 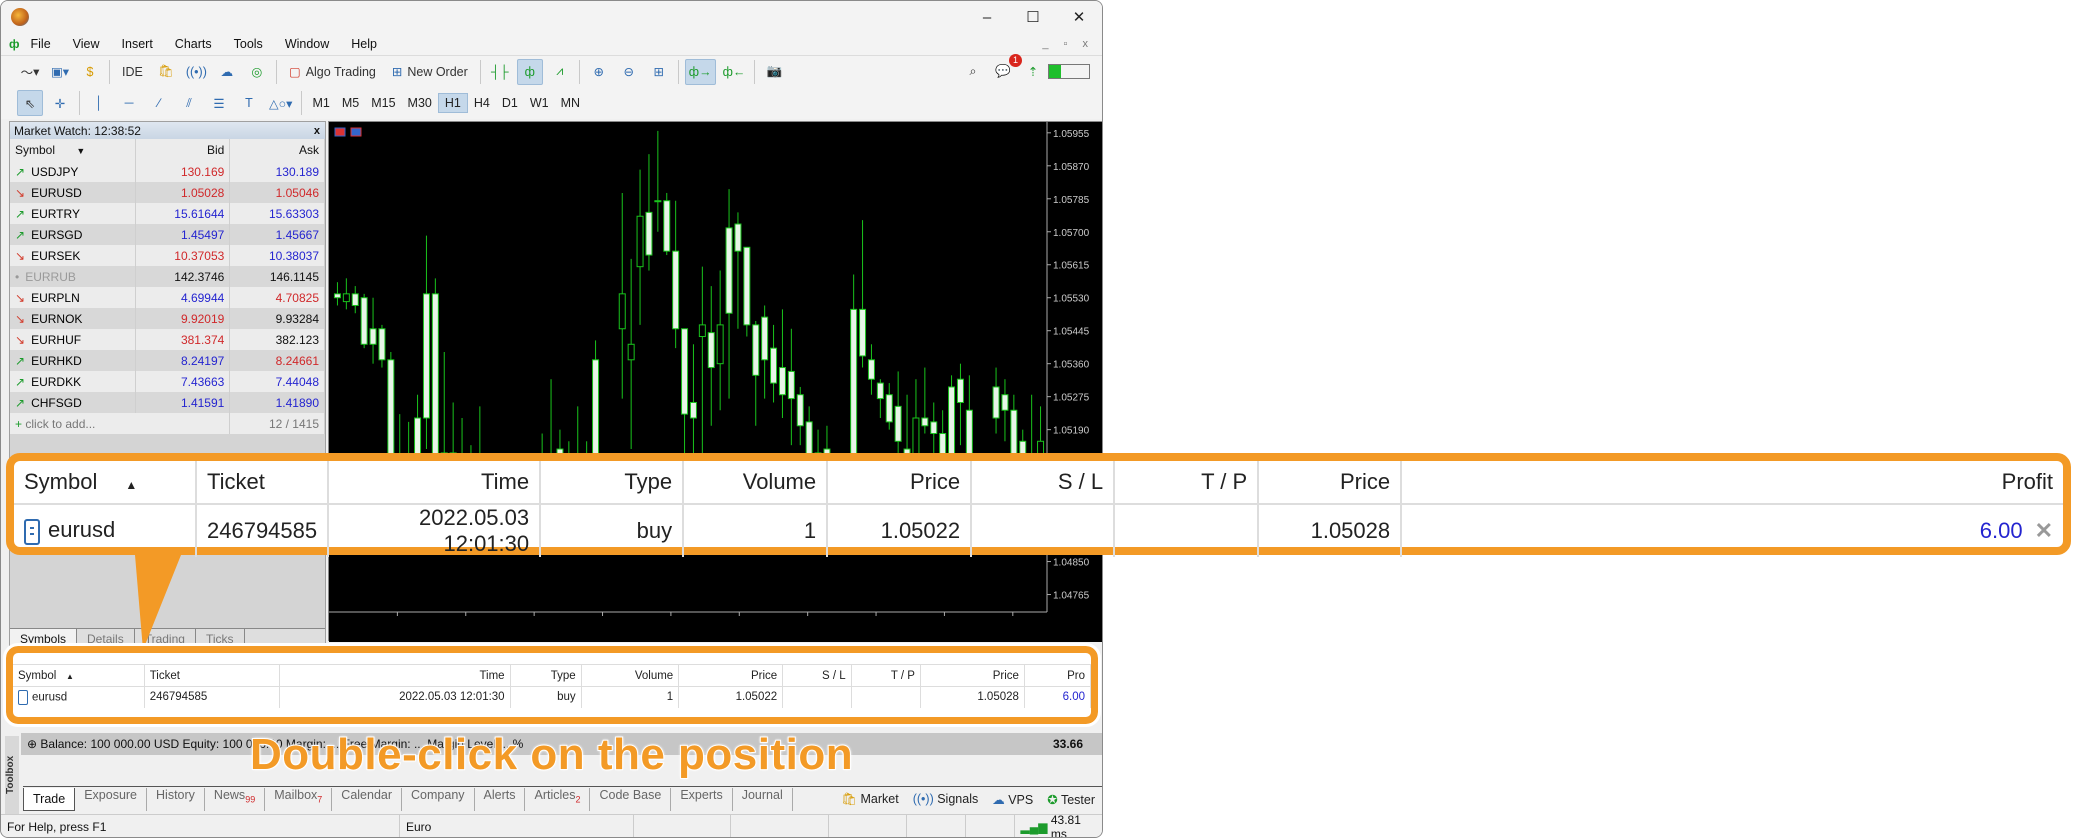 I want to click on fibonacci-tool: ☰, so click(x=219, y=103).